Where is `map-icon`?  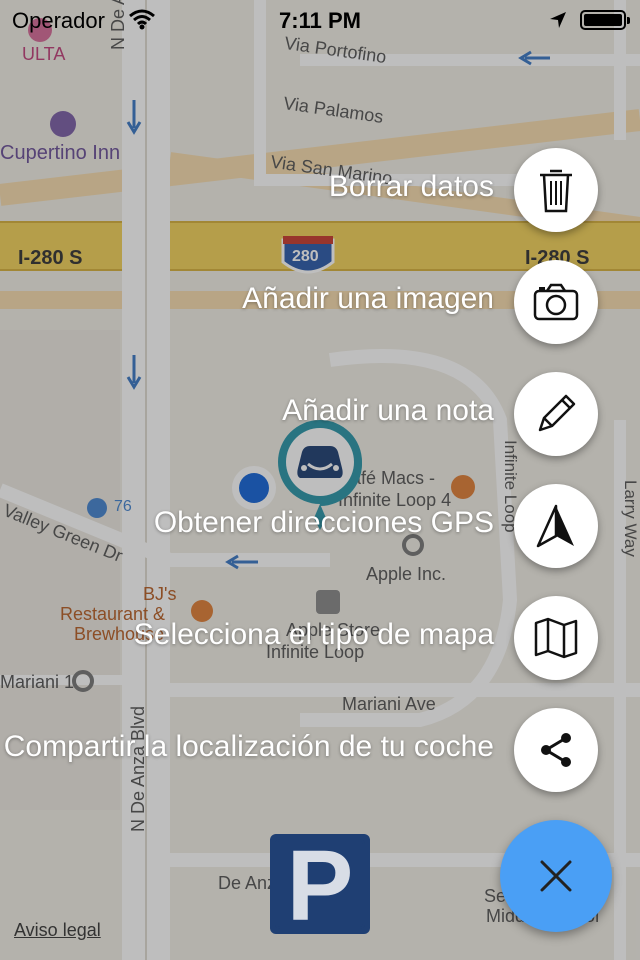 map-icon is located at coordinates (556, 638).